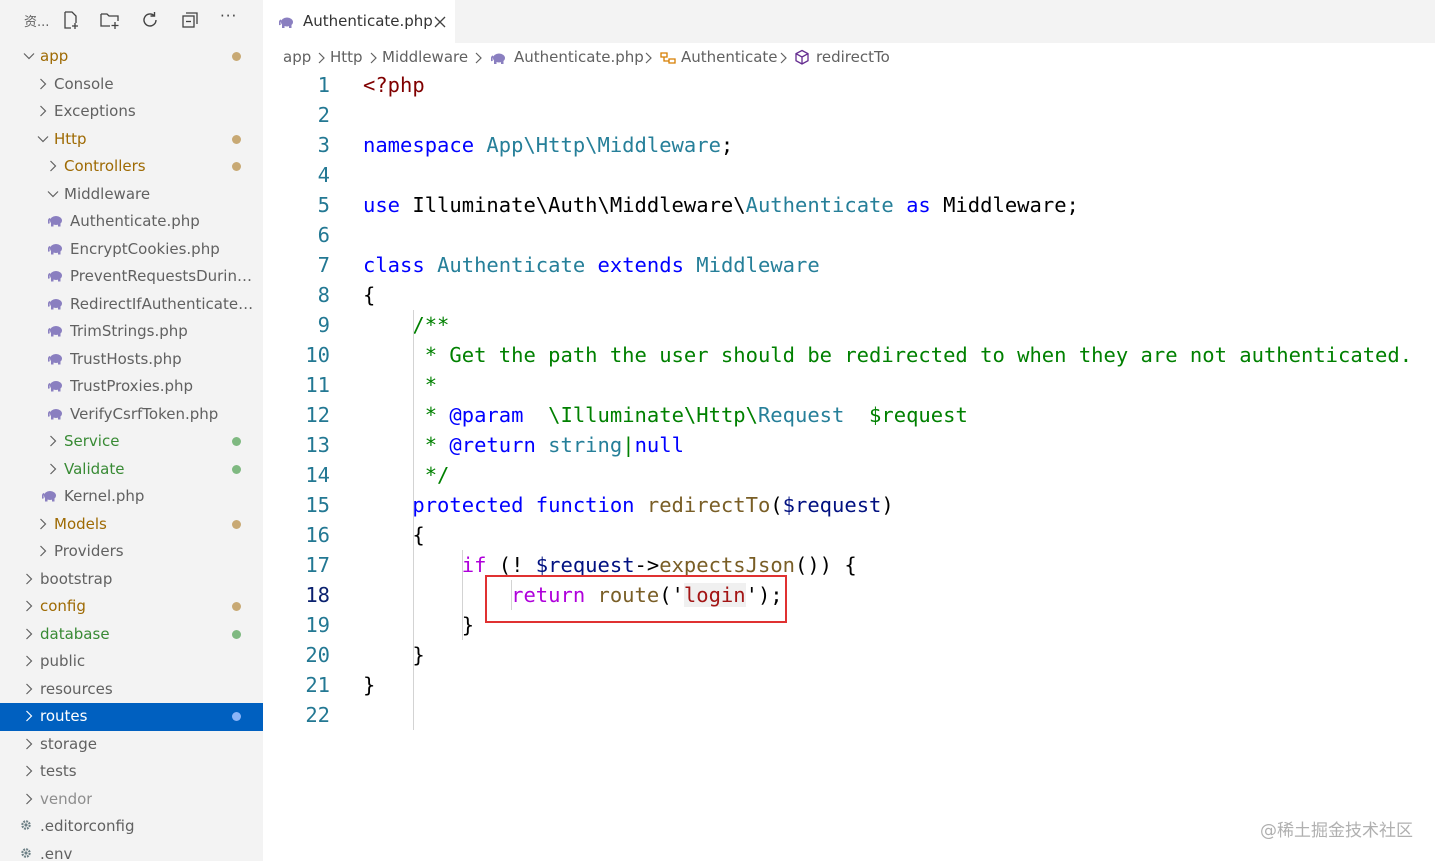 The width and height of the screenshot is (1435, 861). Describe the element at coordinates (579, 57) in the screenshot. I see `breadcrumb-file: Authenticate.php` at that location.